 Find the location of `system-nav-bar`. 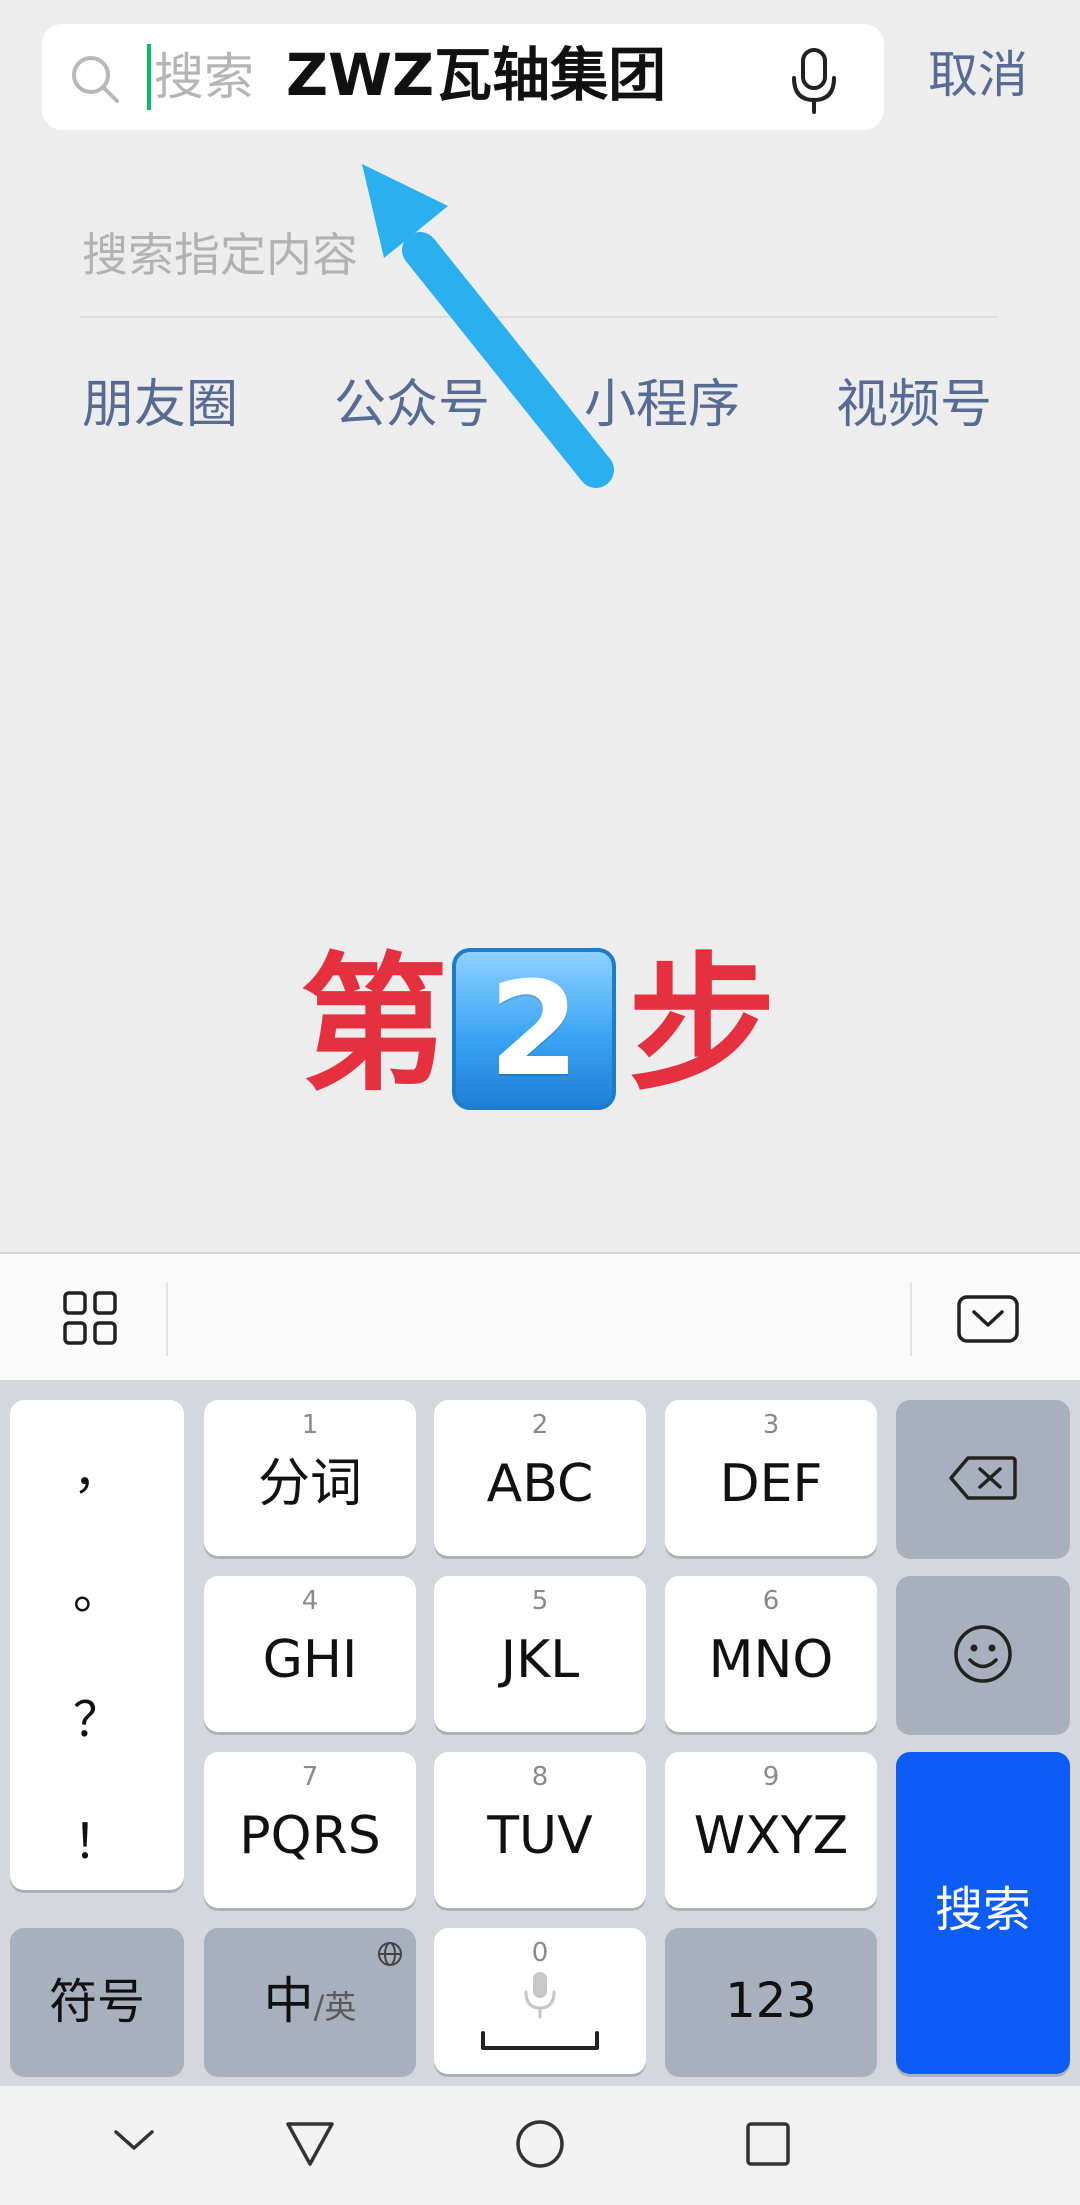

system-nav-bar is located at coordinates (540, 2145).